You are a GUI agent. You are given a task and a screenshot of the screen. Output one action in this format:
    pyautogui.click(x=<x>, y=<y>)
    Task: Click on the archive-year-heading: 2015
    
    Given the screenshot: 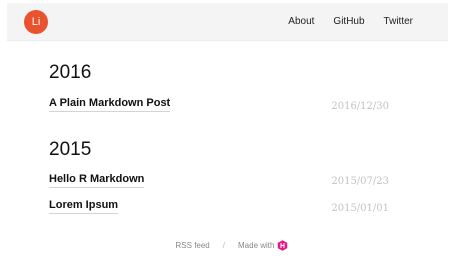 What is the action you would take?
    pyautogui.click(x=70, y=149)
    